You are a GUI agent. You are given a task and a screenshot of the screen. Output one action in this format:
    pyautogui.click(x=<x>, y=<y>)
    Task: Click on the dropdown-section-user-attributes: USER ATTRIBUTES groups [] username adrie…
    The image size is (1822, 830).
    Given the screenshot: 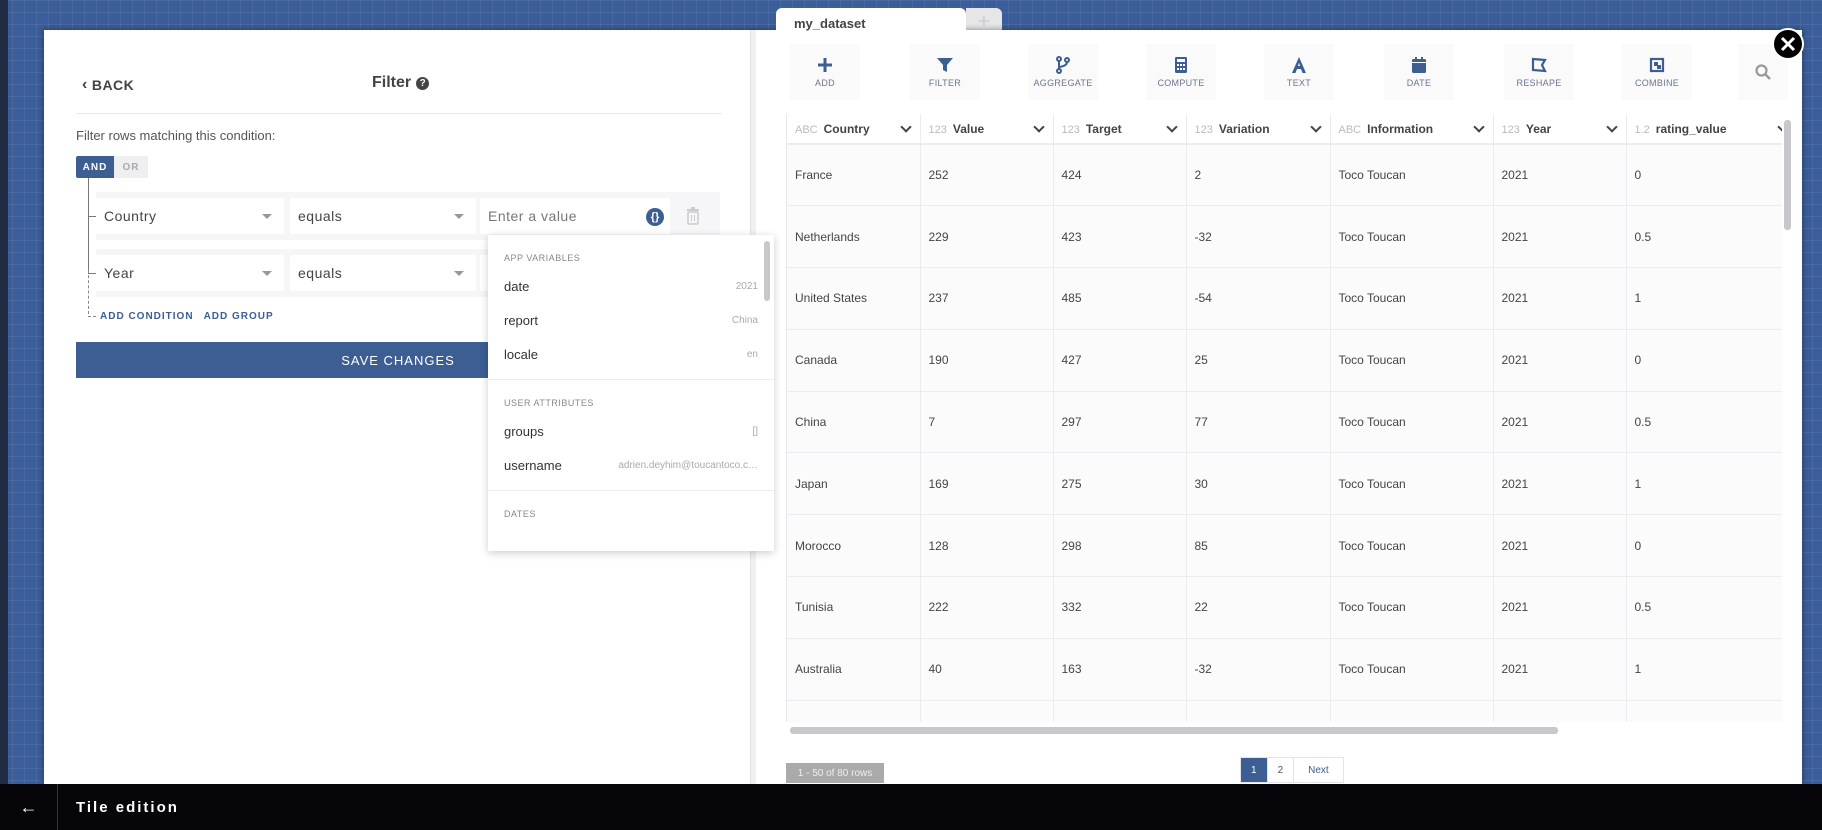 What is the action you would take?
    pyautogui.click(x=631, y=431)
    